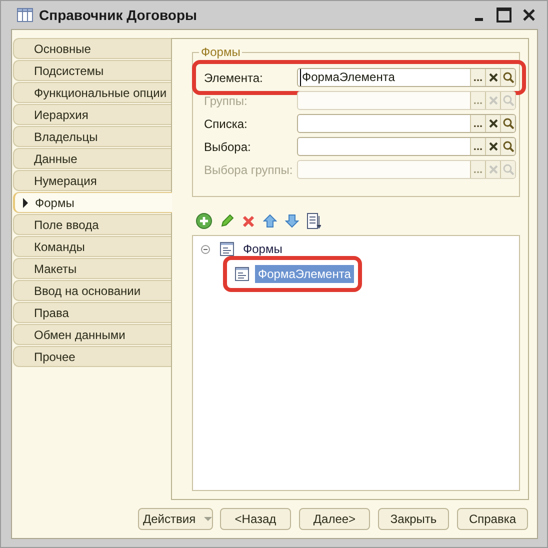 The image size is (548, 548). What do you see at coordinates (204, 221) in the screenshot?
I see `add-icon` at bounding box center [204, 221].